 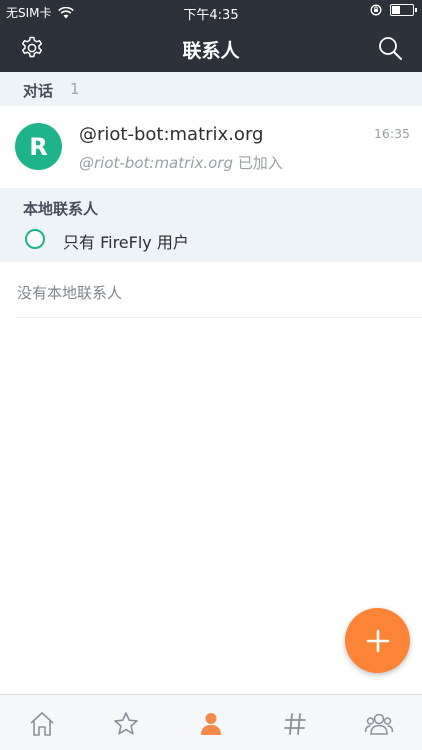 What do you see at coordinates (211, 89) in the screenshot?
I see `conversations-section-header: 对话 1` at bounding box center [211, 89].